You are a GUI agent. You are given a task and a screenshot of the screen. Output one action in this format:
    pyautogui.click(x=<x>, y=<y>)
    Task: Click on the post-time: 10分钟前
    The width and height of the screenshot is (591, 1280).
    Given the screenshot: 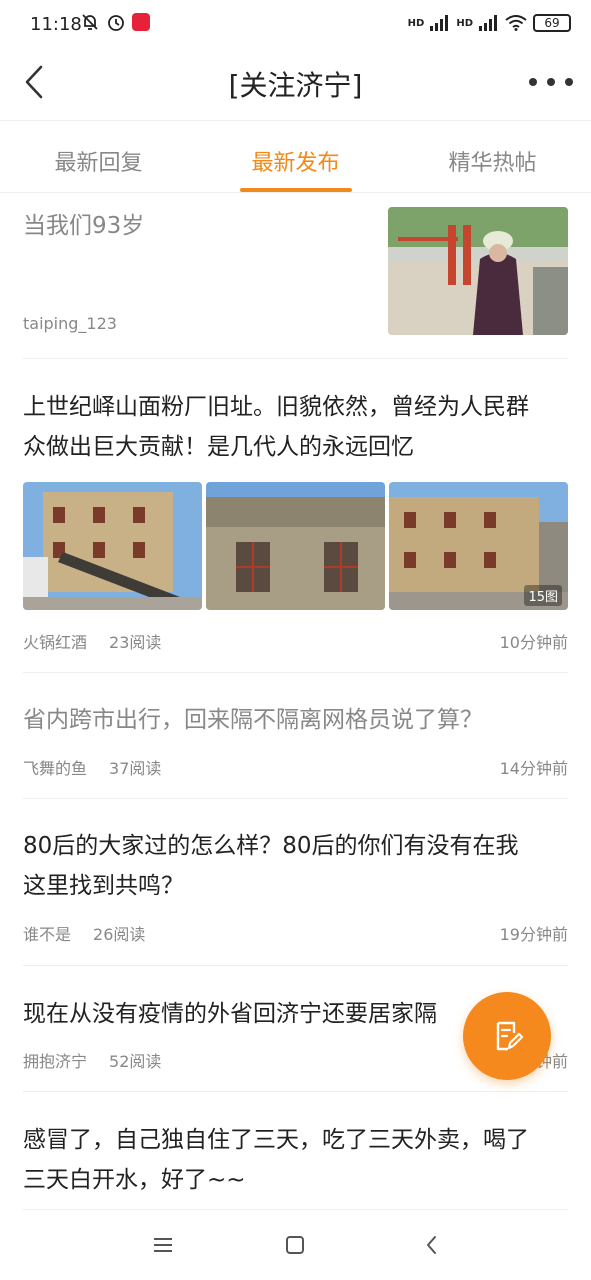 What is the action you would take?
    pyautogui.click(x=533, y=642)
    